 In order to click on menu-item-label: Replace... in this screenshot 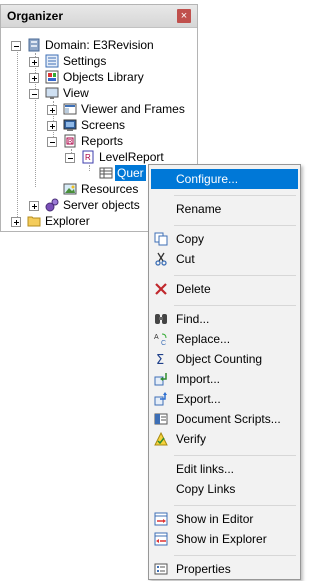, I will do `click(203, 339)`.